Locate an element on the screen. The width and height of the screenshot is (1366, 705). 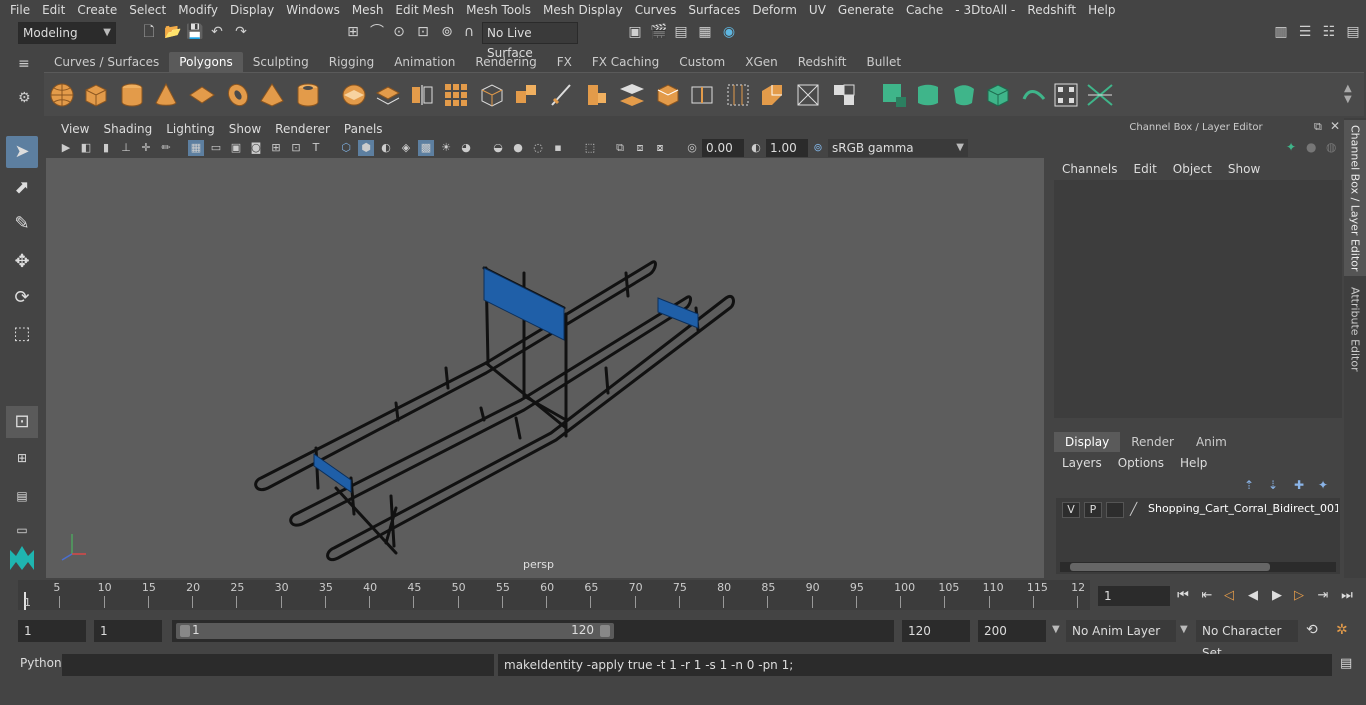
command-input is located at coordinates (278, 665).